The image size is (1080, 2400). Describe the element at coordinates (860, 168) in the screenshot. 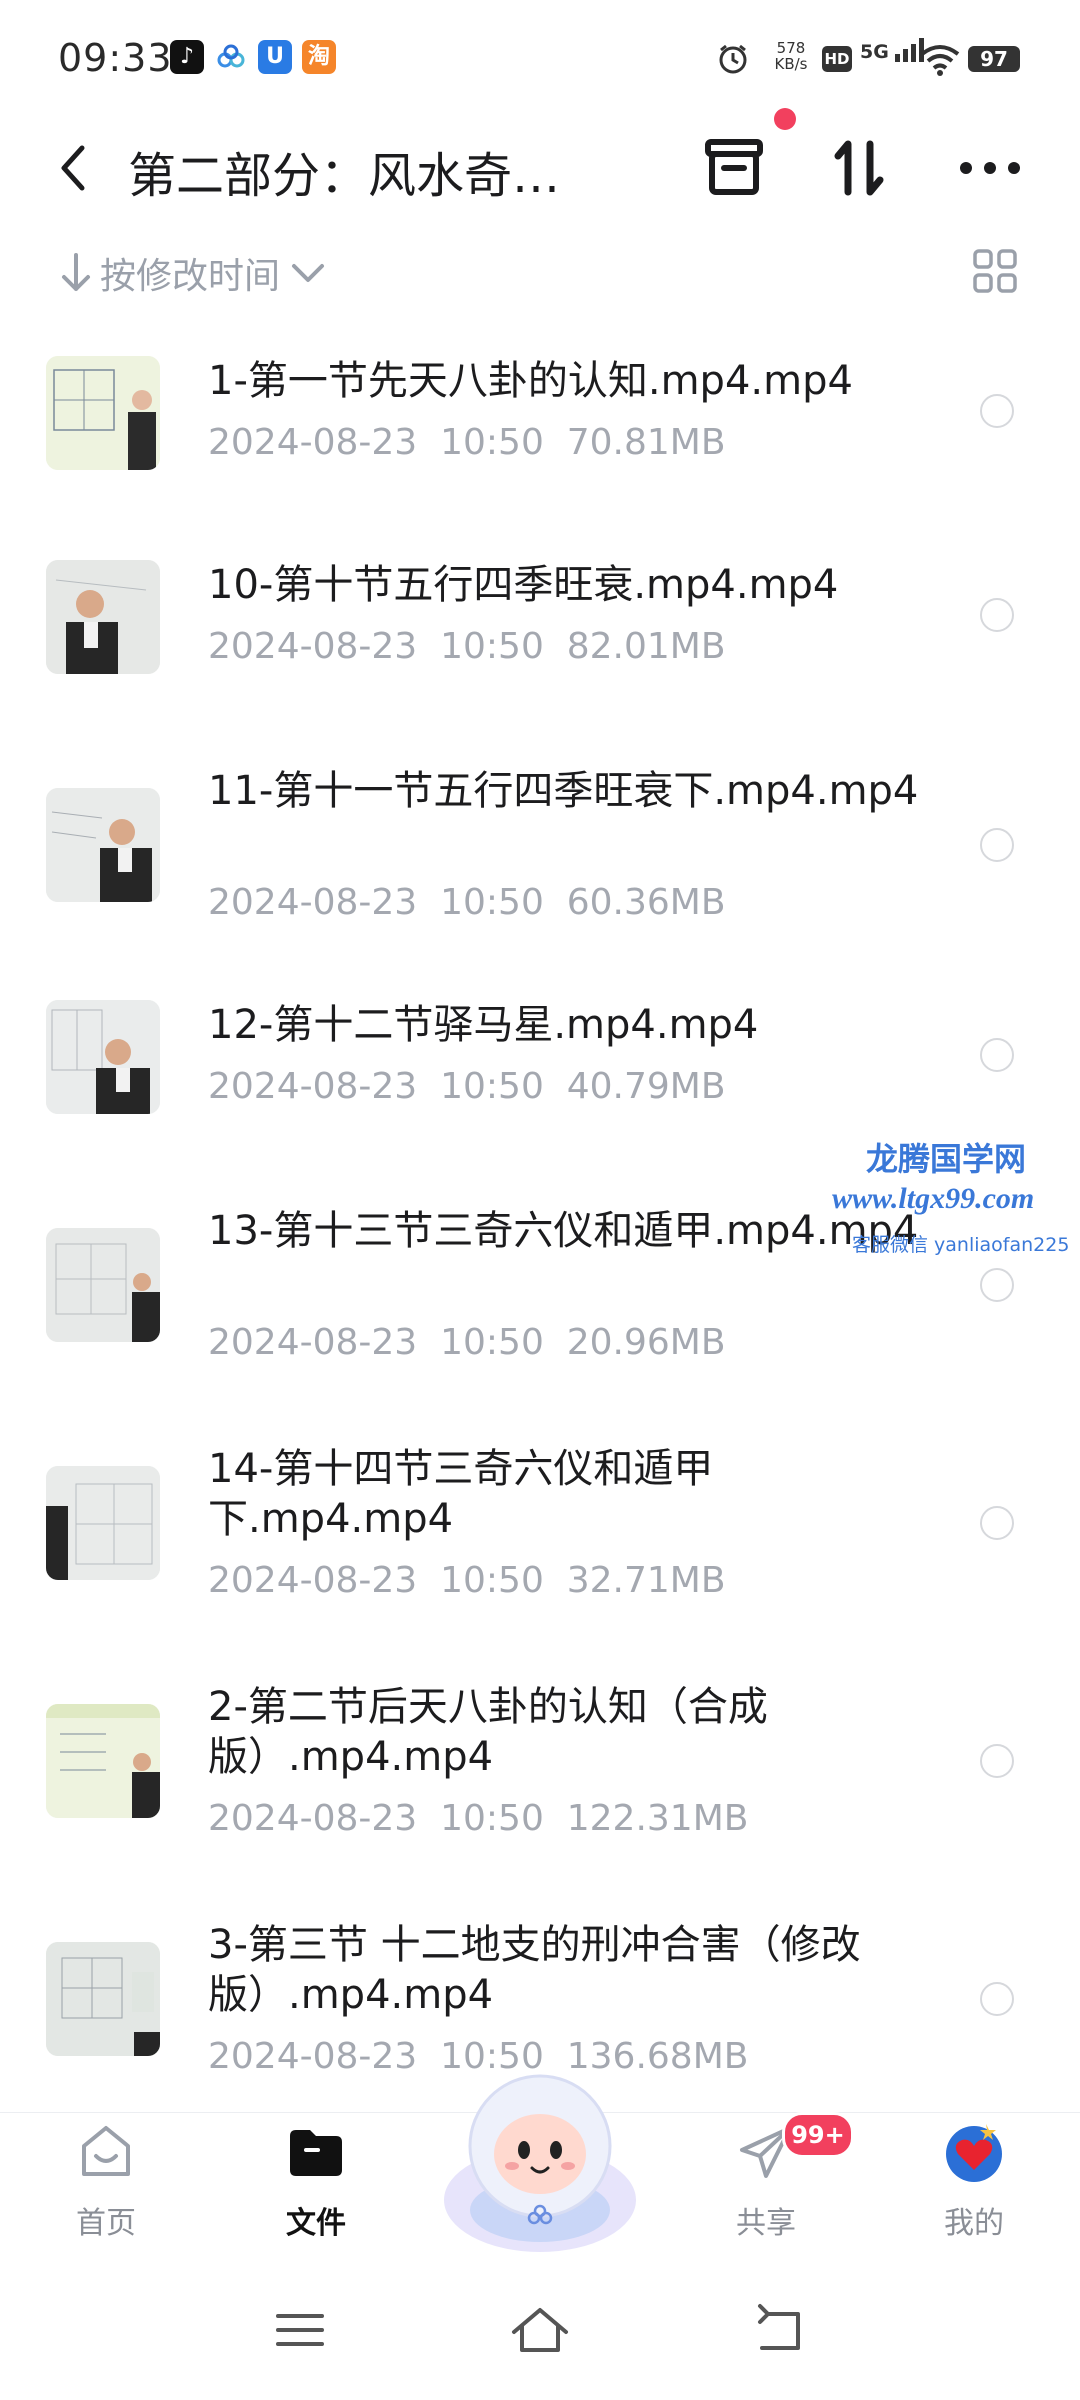

I see `sort-arrows-icon` at that location.